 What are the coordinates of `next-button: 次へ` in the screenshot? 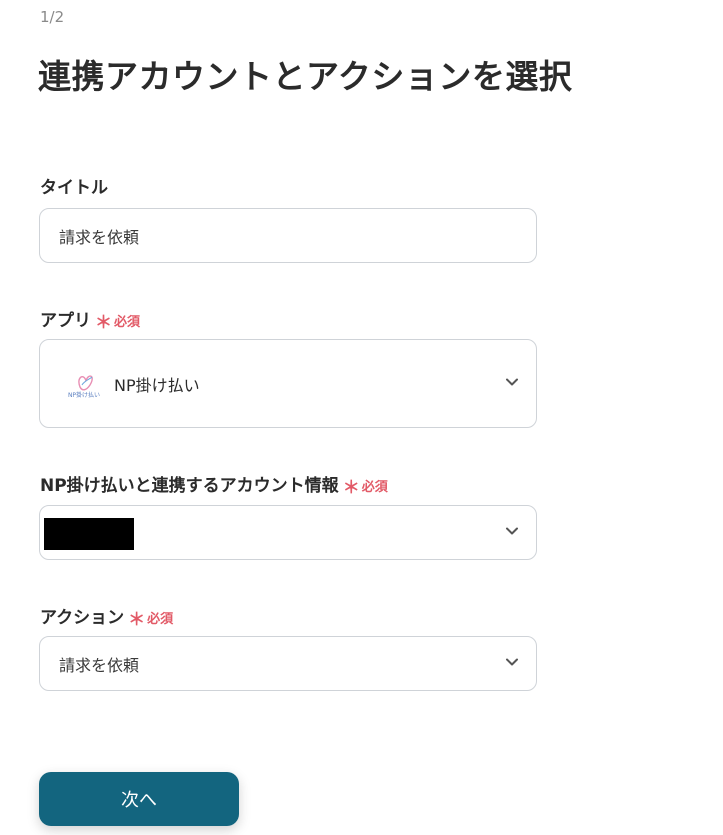 It's located at (139, 799).